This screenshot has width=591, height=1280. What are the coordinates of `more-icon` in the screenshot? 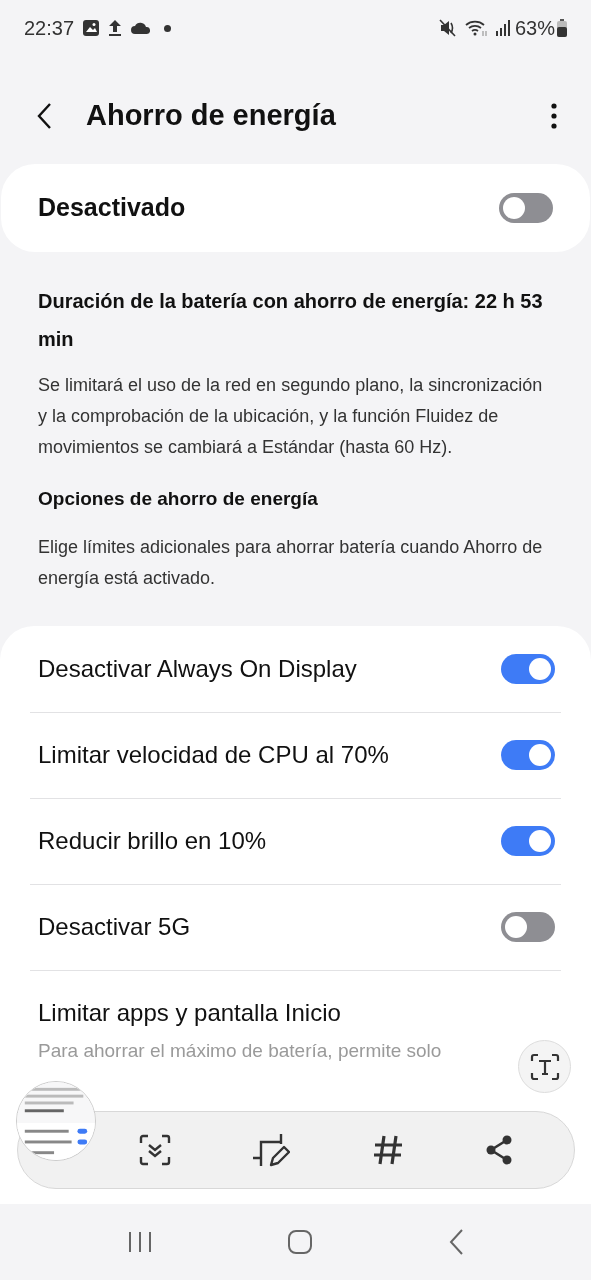 It's located at (554, 116).